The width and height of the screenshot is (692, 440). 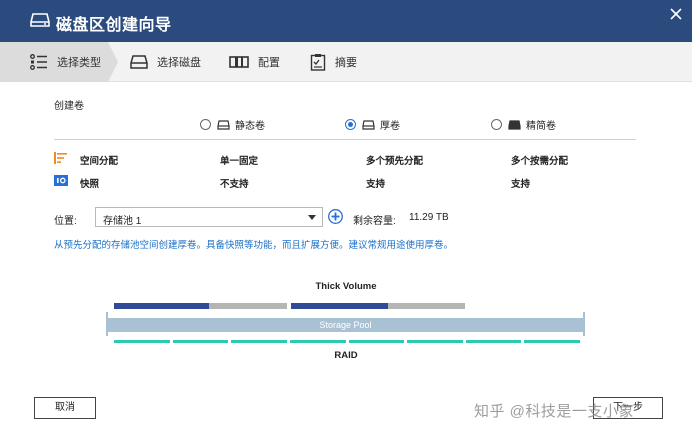 What do you see at coordinates (65, 408) in the screenshot?
I see `cancel-button: 取消` at bounding box center [65, 408].